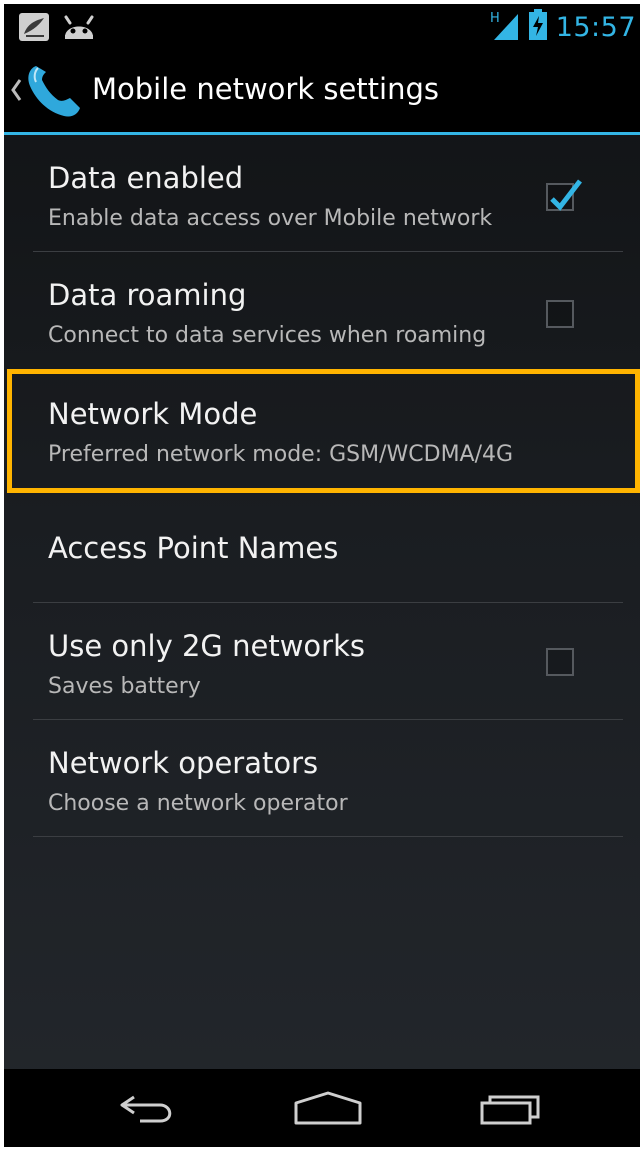  I want to click on action-bar: Mobile network settings, so click(322, 92).